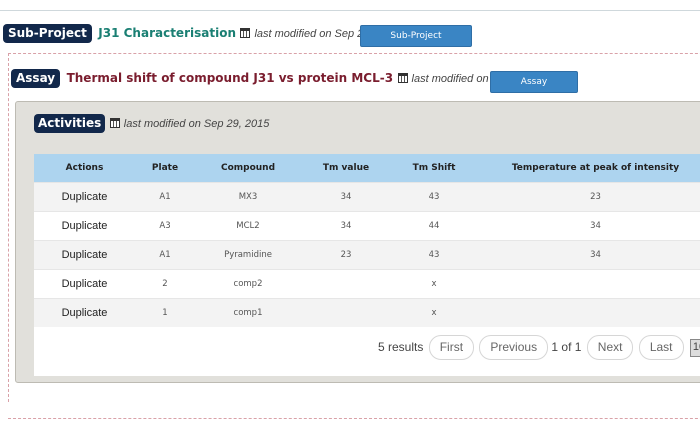  Describe the element at coordinates (248, 312) in the screenshot. I see `cell-compound: comp1` at that location.